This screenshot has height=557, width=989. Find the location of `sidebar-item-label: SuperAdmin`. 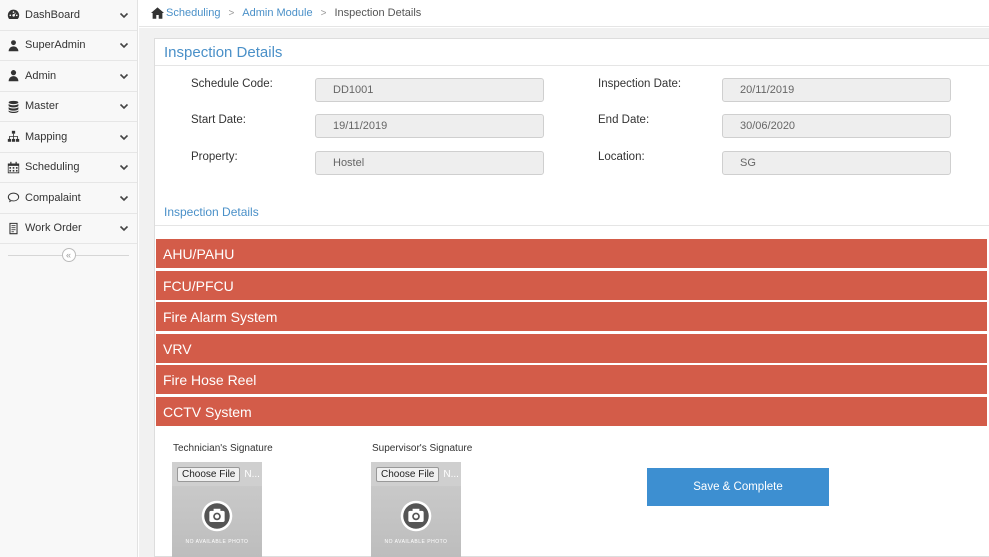

sidebar-item-label: SuperAdmin is located at coordinates (55, 45).